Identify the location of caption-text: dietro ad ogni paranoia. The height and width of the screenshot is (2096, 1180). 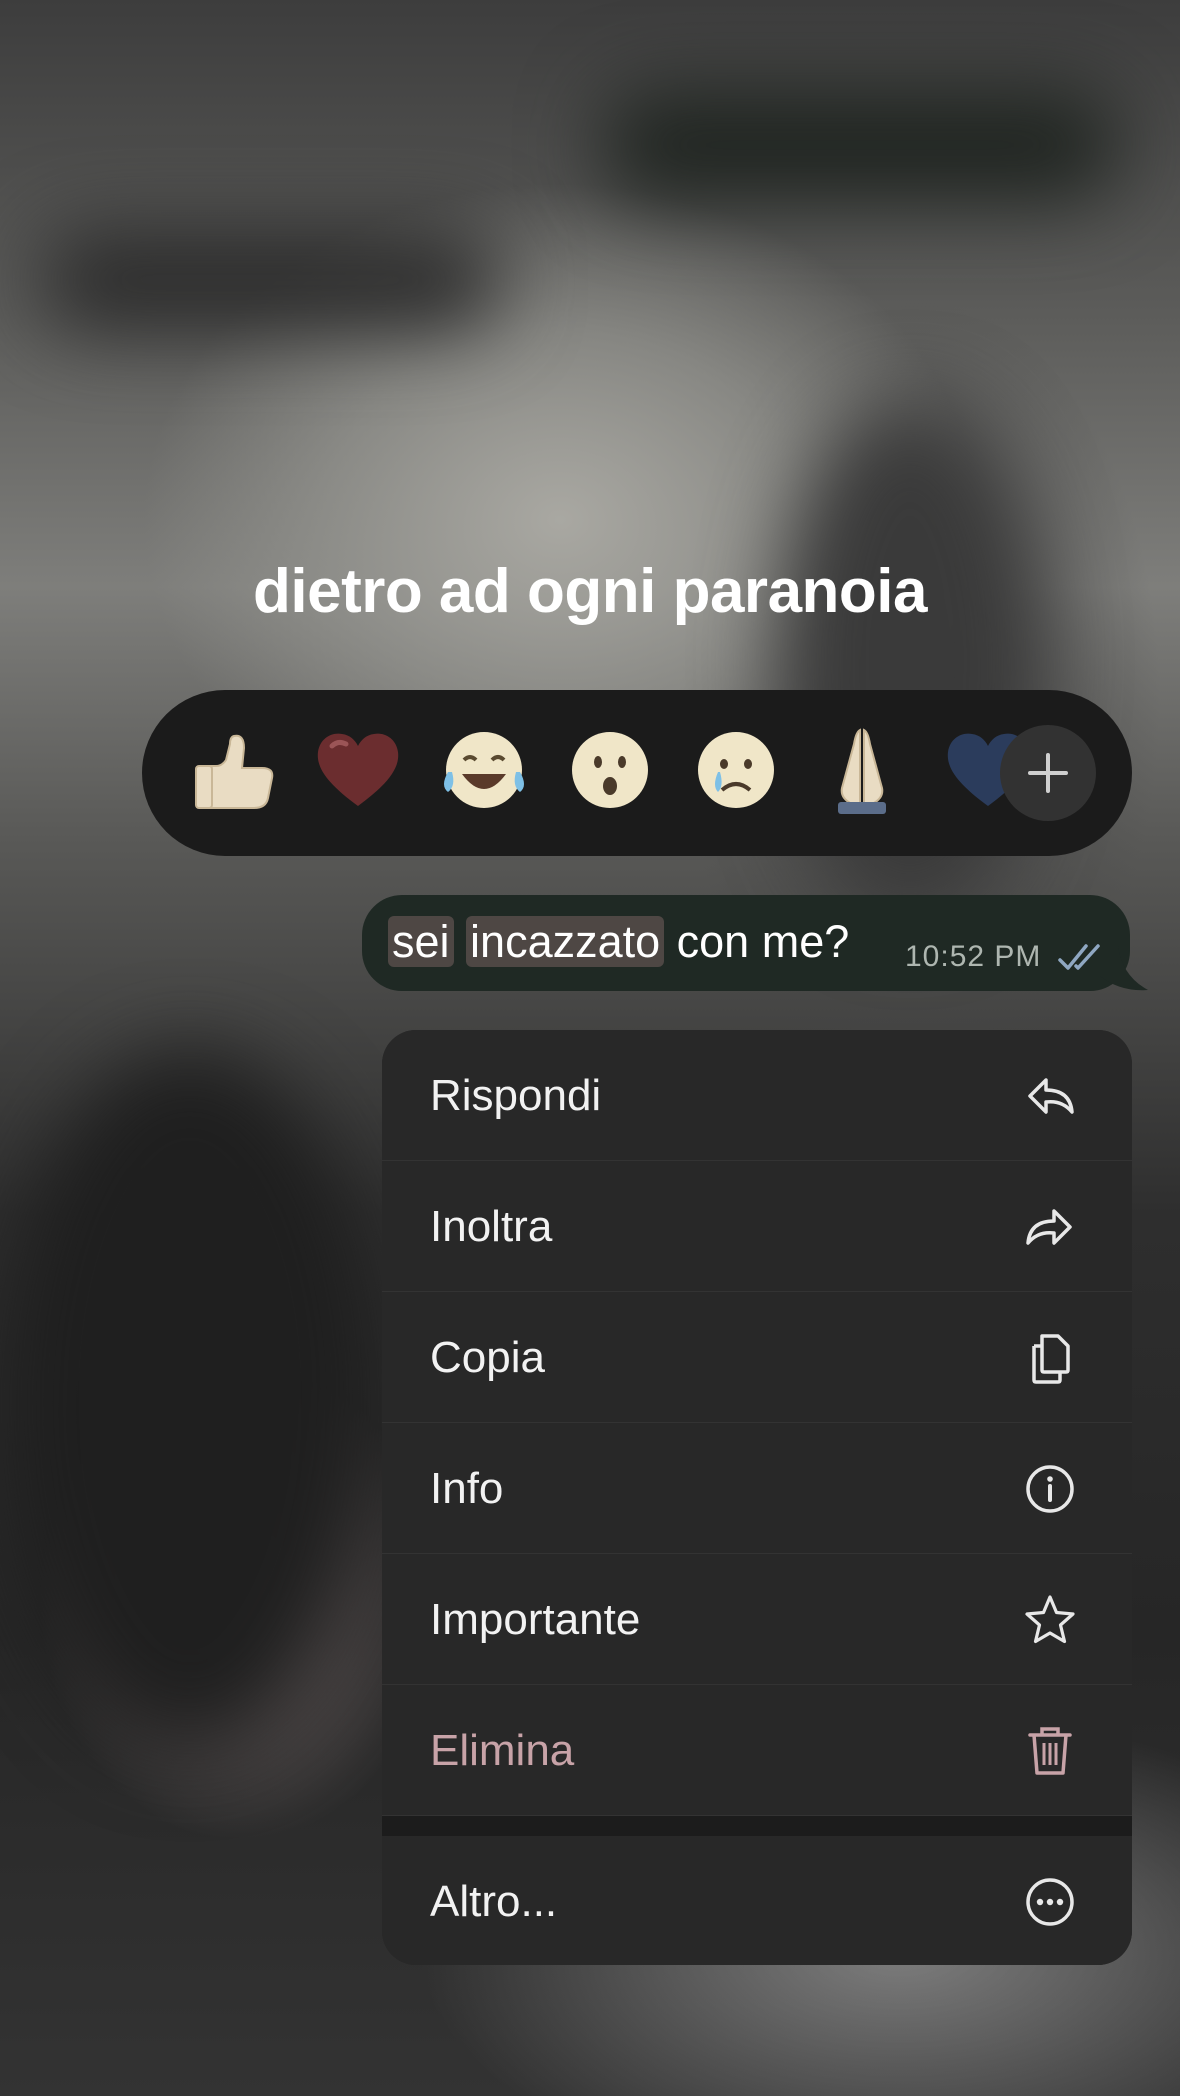
(590, 591).